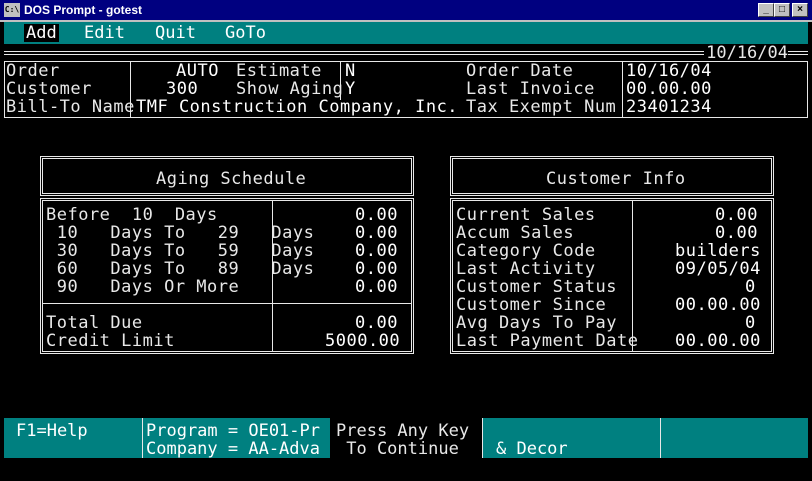 The image size is (812, 481). What do you see at coordinates (180, 233) in the screenshot?
I see `aging-row-label: 10 Days To 29 Days` at bounding box center [180, 233].